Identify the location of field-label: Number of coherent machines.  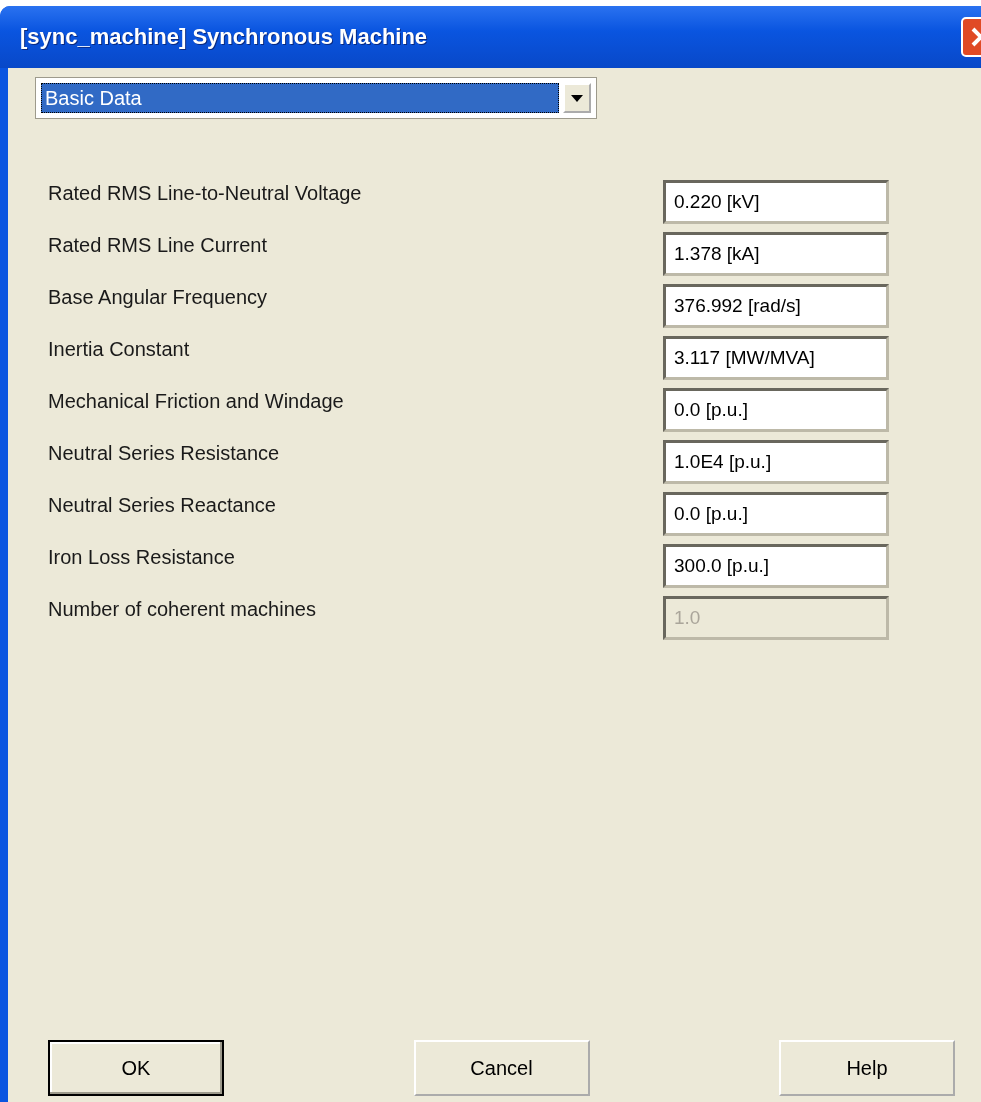
(182, 609).